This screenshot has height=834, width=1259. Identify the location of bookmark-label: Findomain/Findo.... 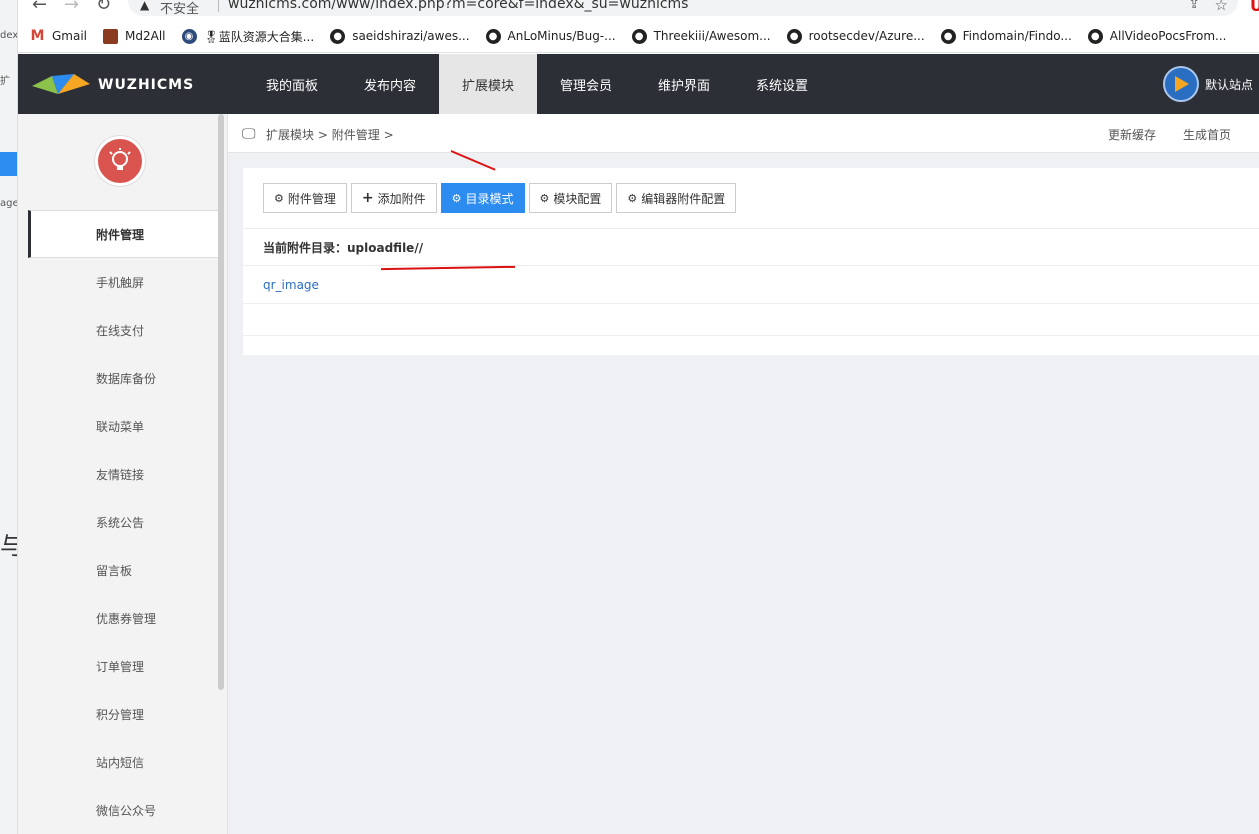
(1017, 36).